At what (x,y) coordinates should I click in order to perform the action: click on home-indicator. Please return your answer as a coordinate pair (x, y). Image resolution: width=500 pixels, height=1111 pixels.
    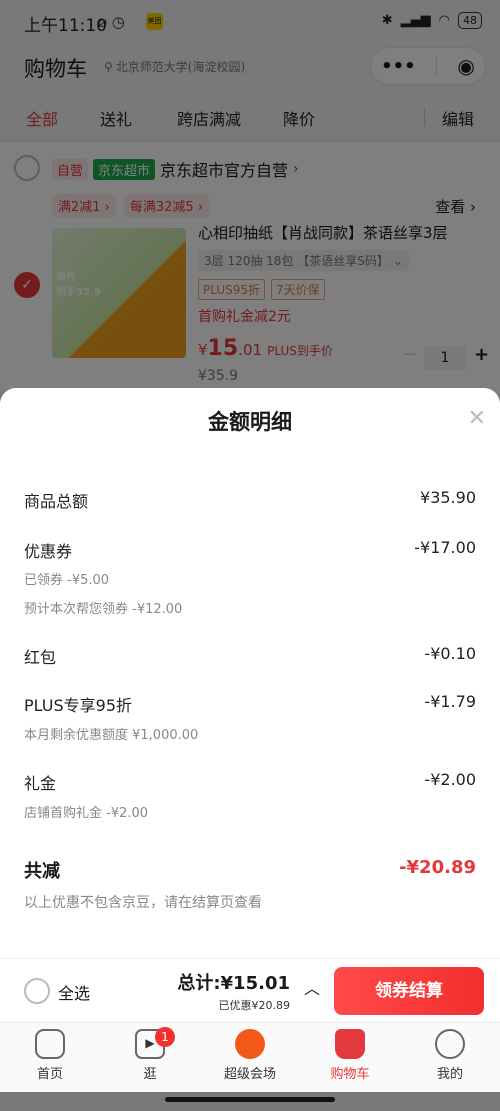
    Looking at the image, I should click on (250, 1099).